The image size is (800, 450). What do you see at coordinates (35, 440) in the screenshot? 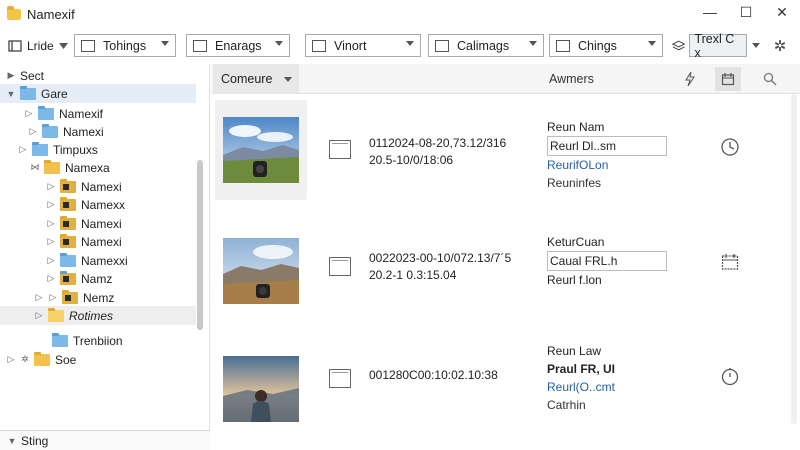
I see `tree-footer-label: Sting` at bounding box center [35, 440].